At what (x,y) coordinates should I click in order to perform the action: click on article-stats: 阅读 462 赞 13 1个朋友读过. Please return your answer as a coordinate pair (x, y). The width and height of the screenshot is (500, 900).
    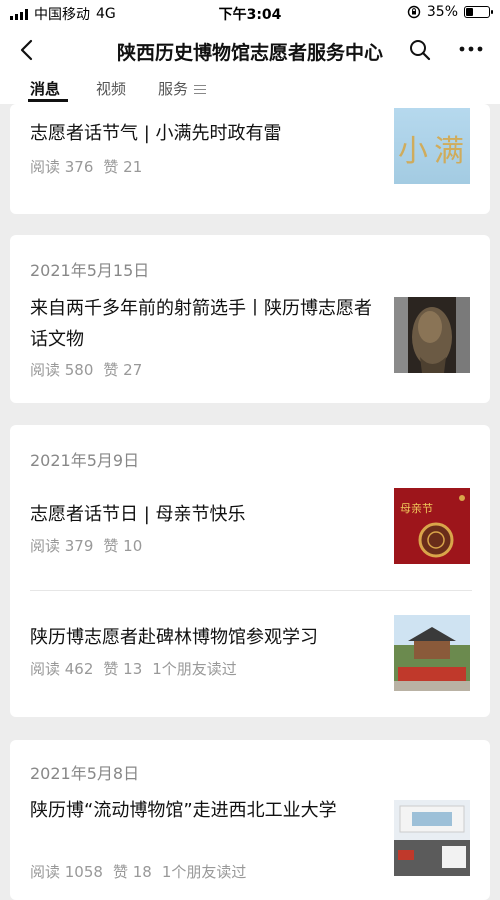
    Looking at the image, I should click on (138, 668).